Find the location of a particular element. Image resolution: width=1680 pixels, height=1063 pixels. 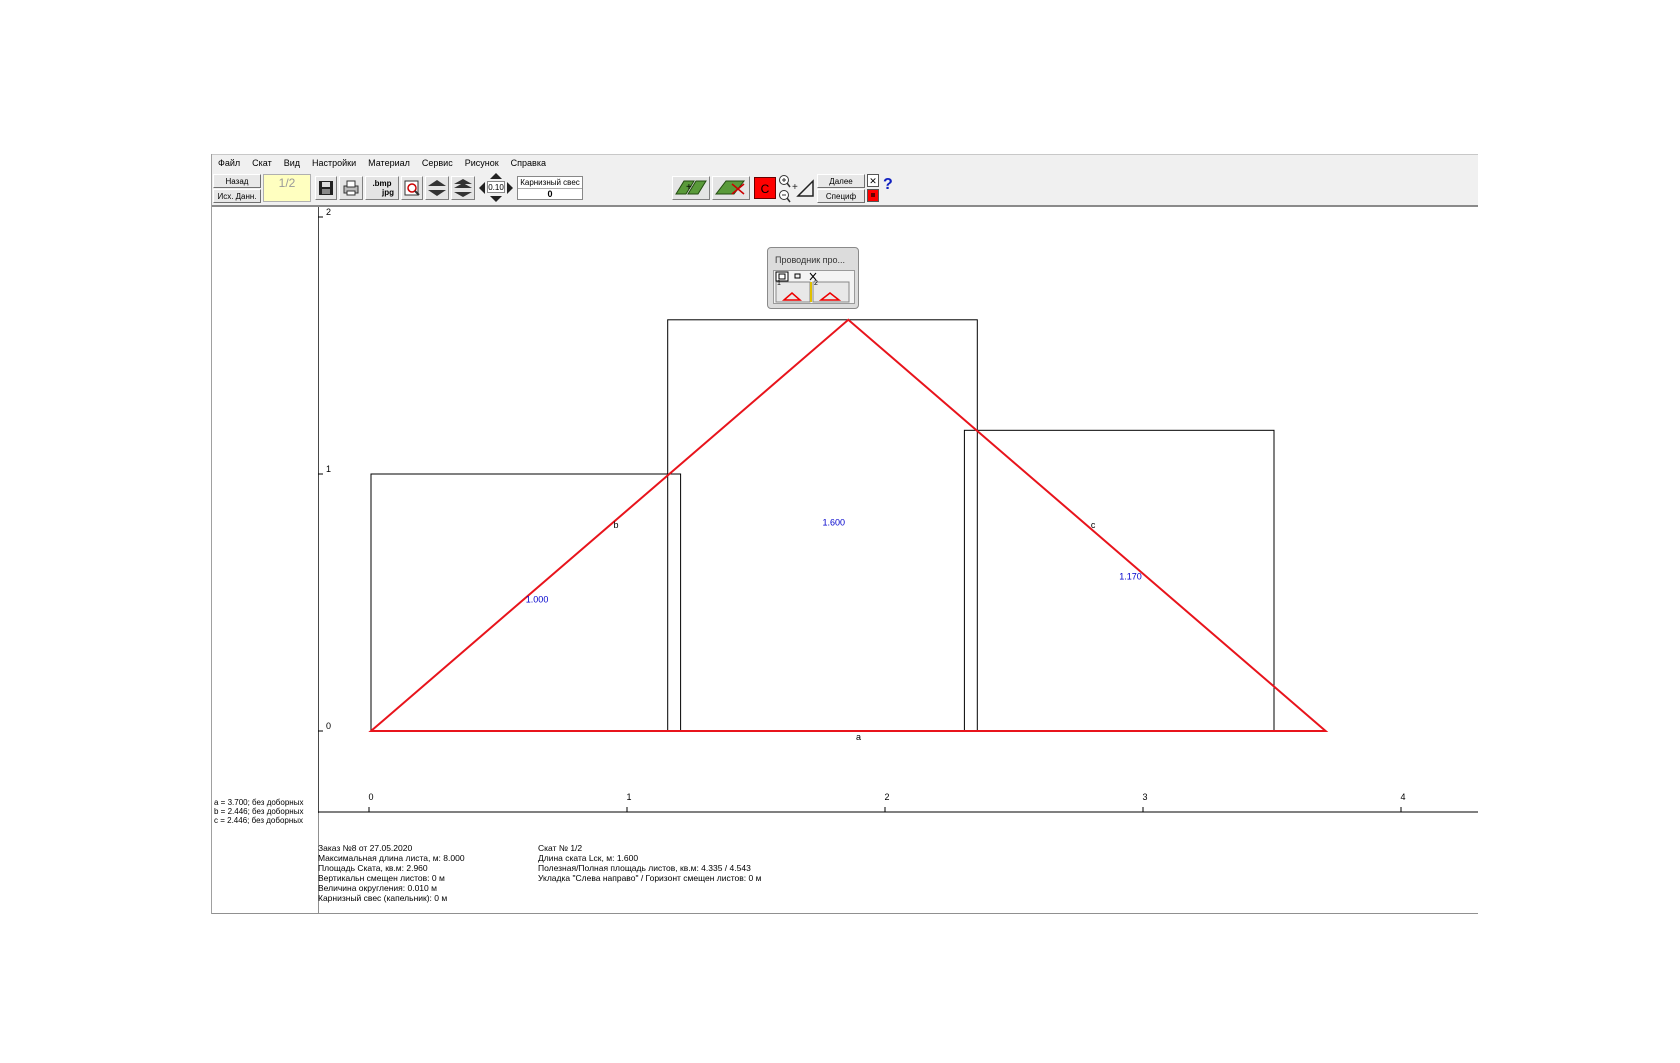

navigator-panel: 1 2 is located at coordinates (814, 287).